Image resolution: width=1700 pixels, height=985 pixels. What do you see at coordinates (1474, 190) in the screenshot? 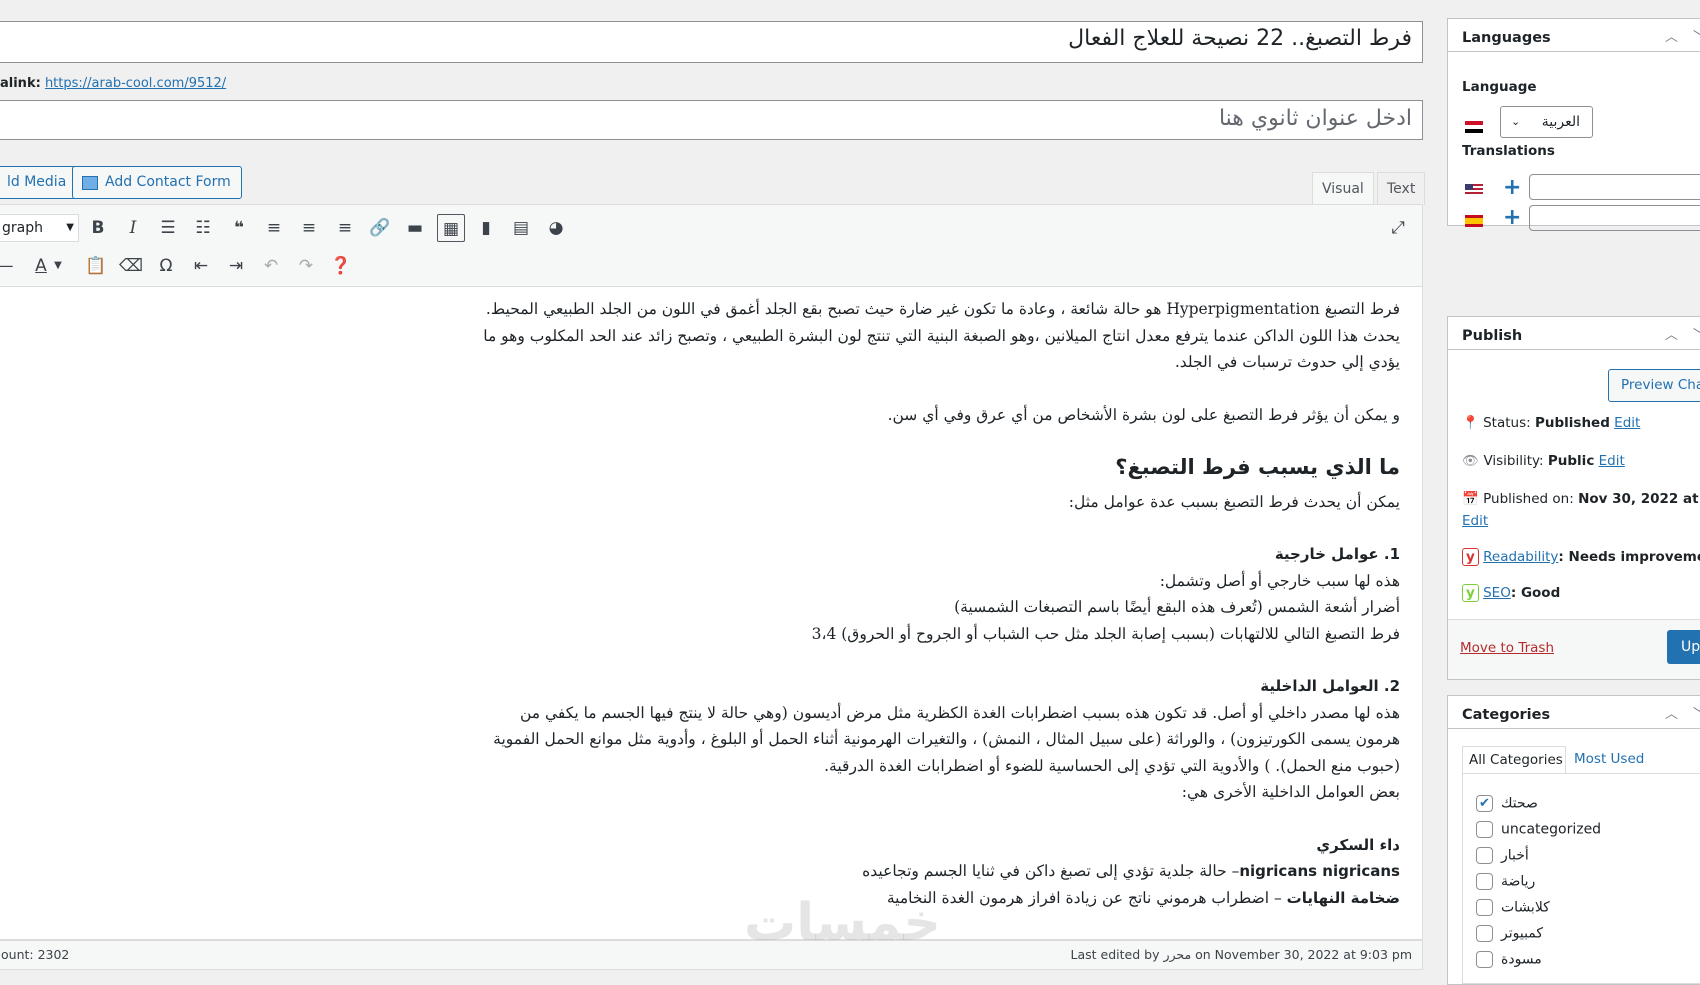
I see `flag-english-icon` at bounding box center [1474, 190].